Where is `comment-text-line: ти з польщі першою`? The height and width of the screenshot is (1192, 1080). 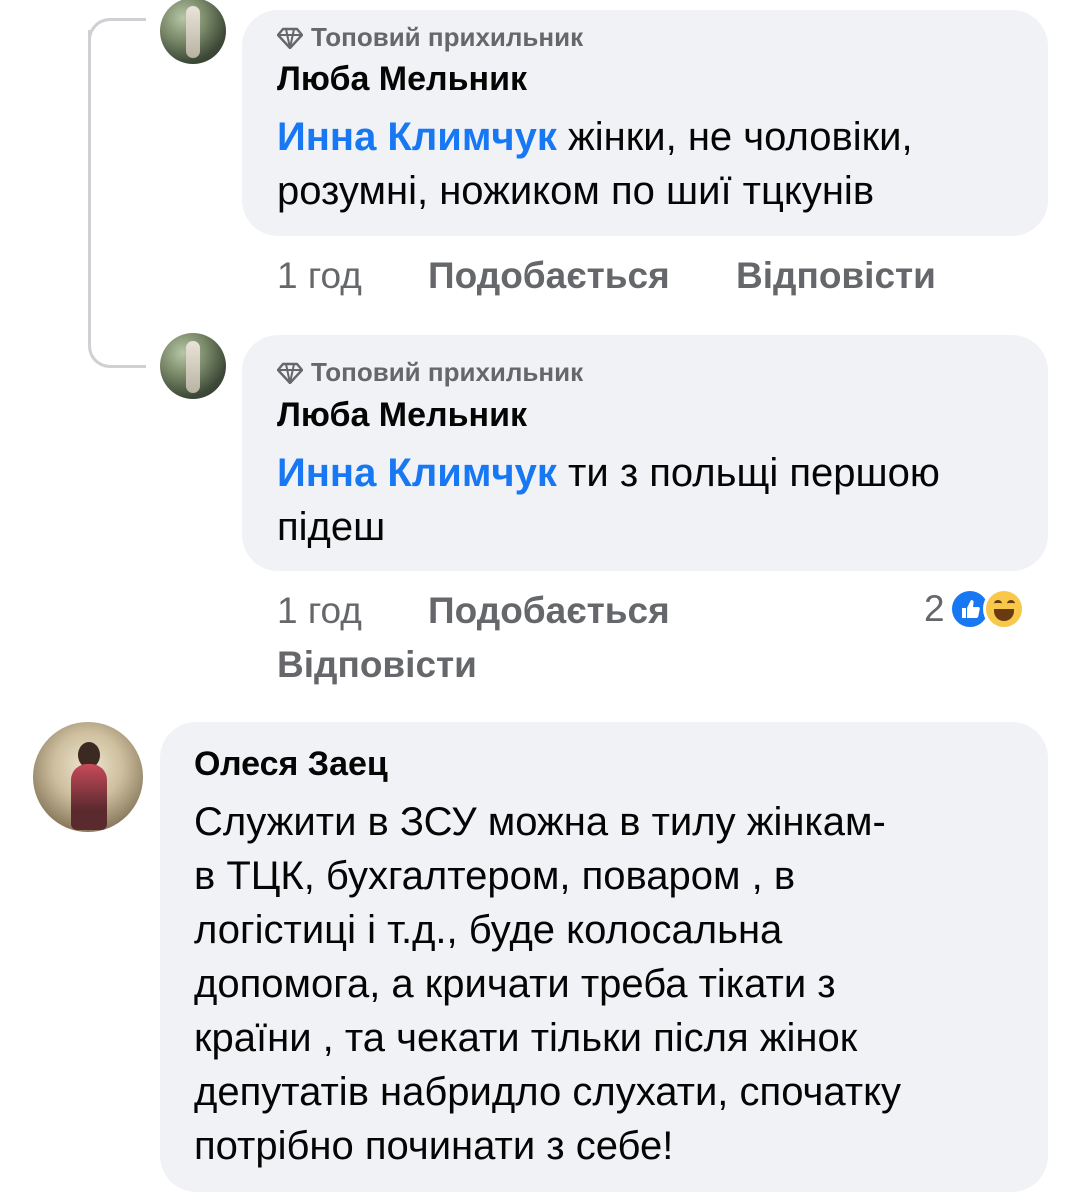
comment-text-line: ти з польщі першою is located at coordinates (748, 473).